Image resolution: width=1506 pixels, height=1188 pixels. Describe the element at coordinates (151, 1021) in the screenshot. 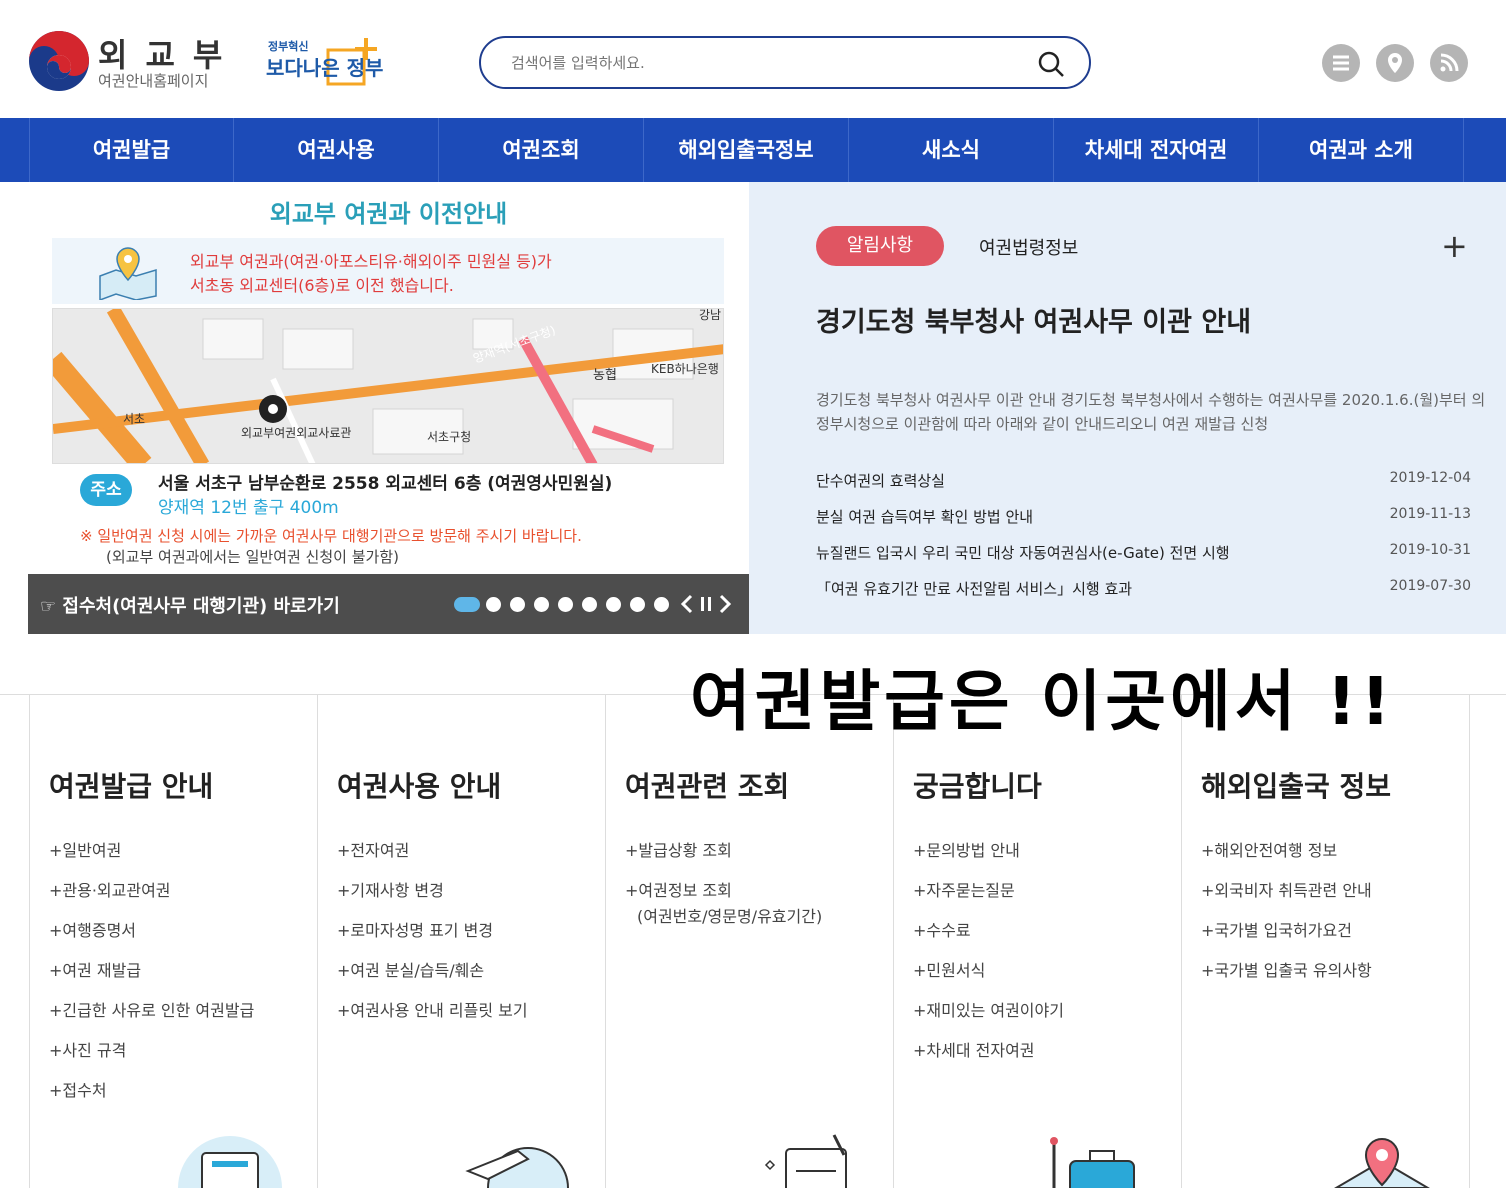

I see `list-item: +긴급한 사유로 인한 여권발급` at that location.